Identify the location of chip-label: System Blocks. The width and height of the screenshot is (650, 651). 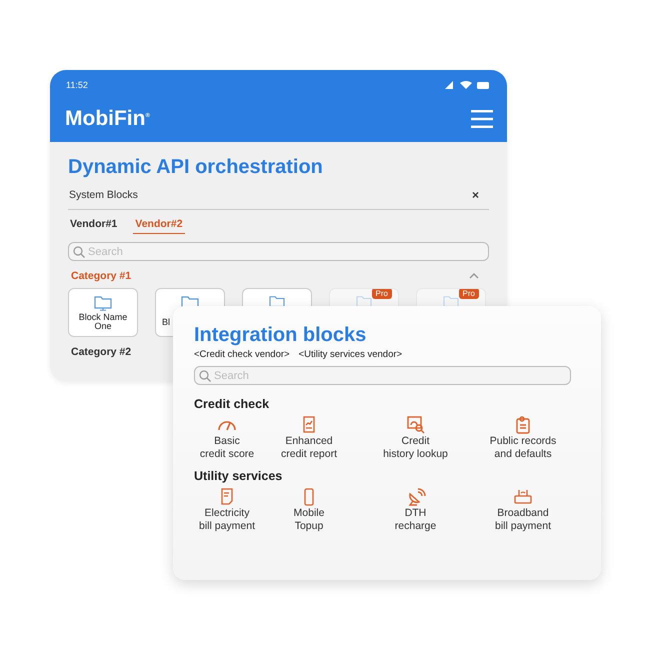
(103, 195).